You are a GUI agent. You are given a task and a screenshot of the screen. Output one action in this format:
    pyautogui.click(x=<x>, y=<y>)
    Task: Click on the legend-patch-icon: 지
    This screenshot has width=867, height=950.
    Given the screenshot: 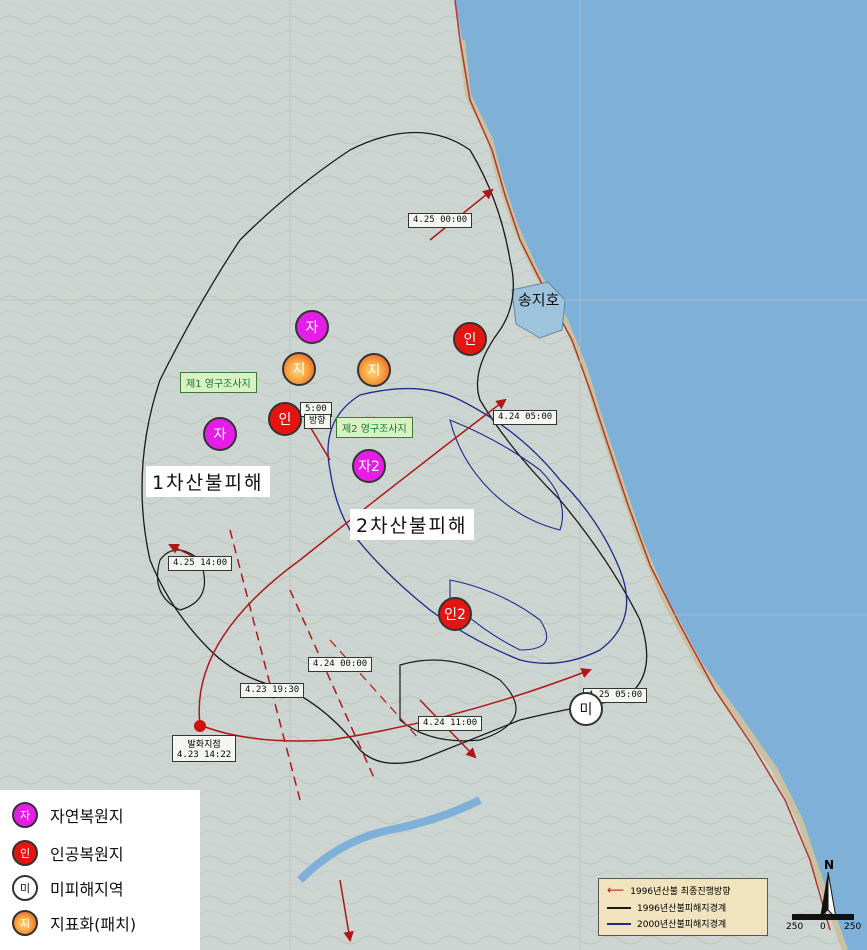 What is the action you would take?
    pyautogui.click(x=25, y=923)
    